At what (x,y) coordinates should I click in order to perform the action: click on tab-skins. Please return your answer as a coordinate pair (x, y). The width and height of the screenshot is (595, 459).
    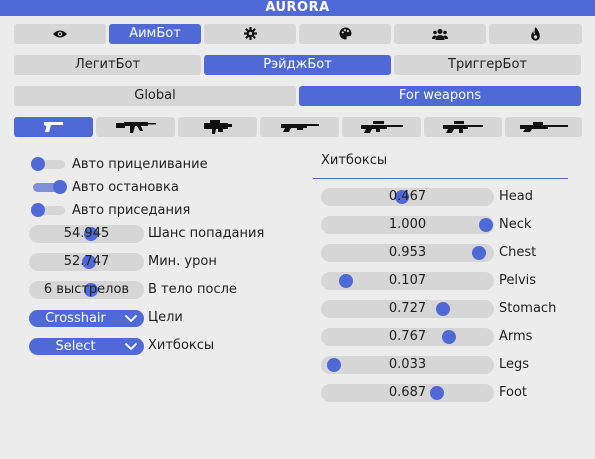
    Looking at the image, I should click on (345, 34).